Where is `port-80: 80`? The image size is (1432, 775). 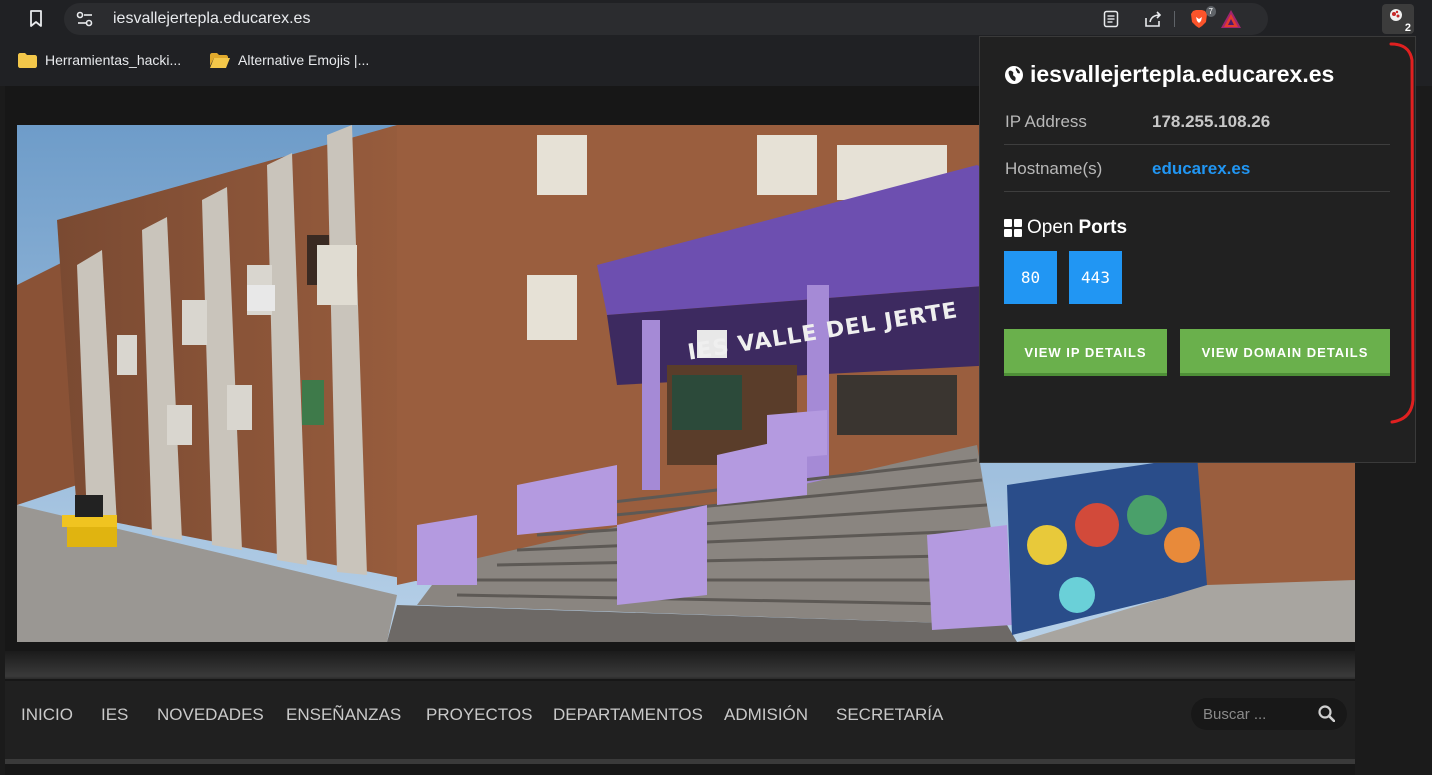 port-80: 80 is located at coordinates (1030, 277).